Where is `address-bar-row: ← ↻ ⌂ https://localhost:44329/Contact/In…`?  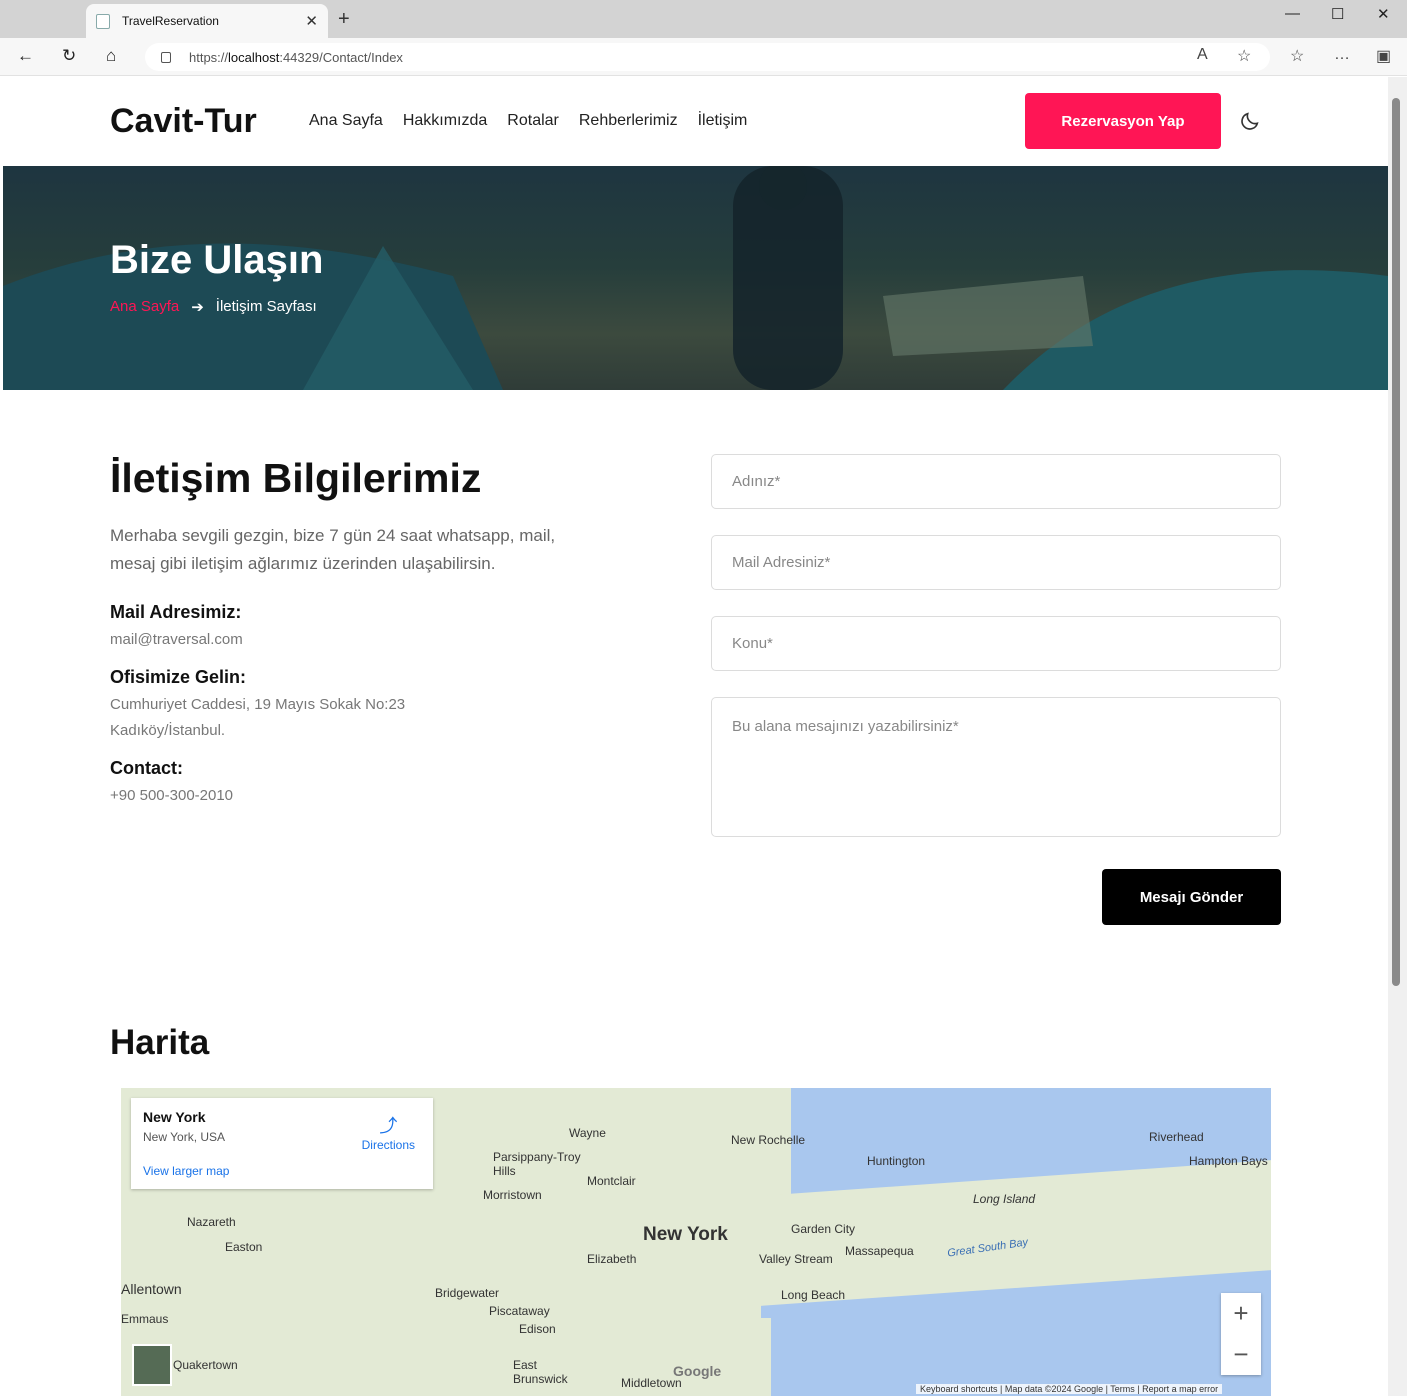
address-bar-row: ← ↻ ⌂ https://localhost:44329/Contact/In… is located at coordinates (703, 57).